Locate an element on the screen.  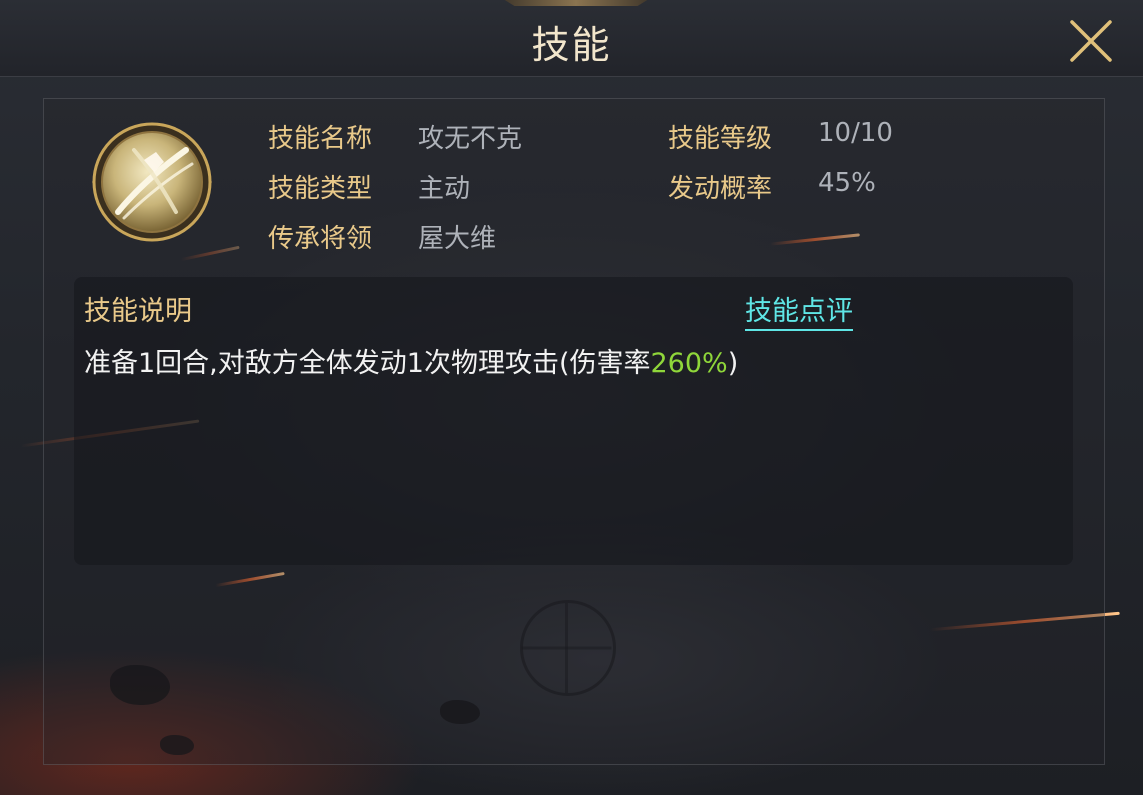
trigger-rate-value: 45% is located at coordinates (847, 183).